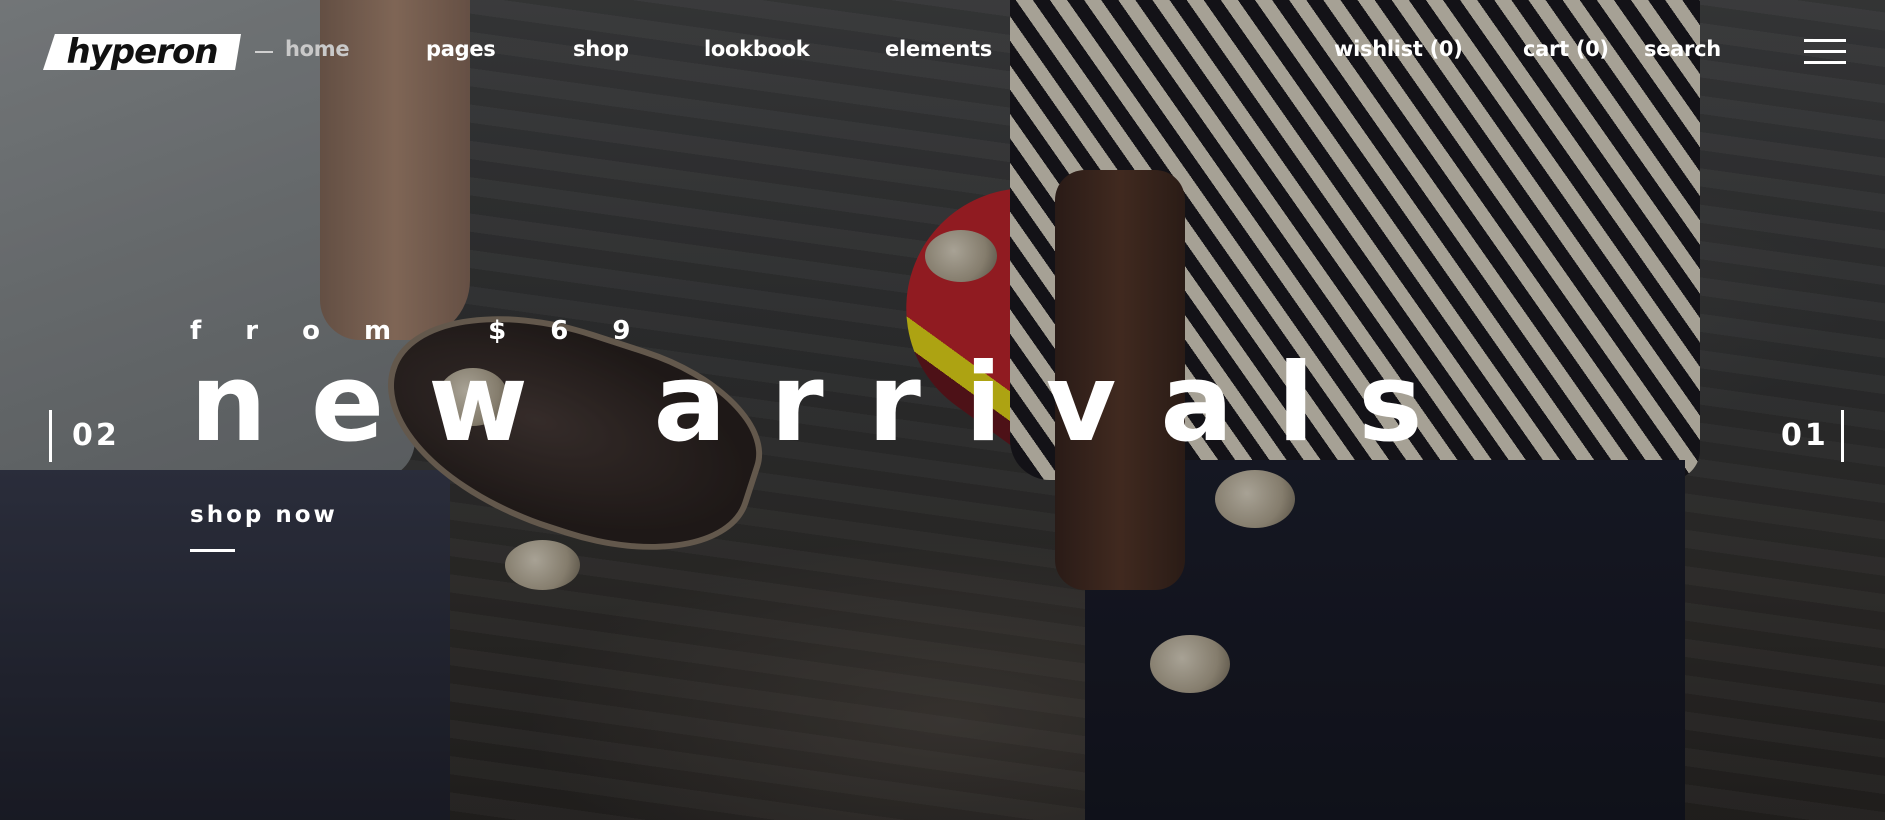  I want to click on cart-link: cart (0), so click(1566, 49).